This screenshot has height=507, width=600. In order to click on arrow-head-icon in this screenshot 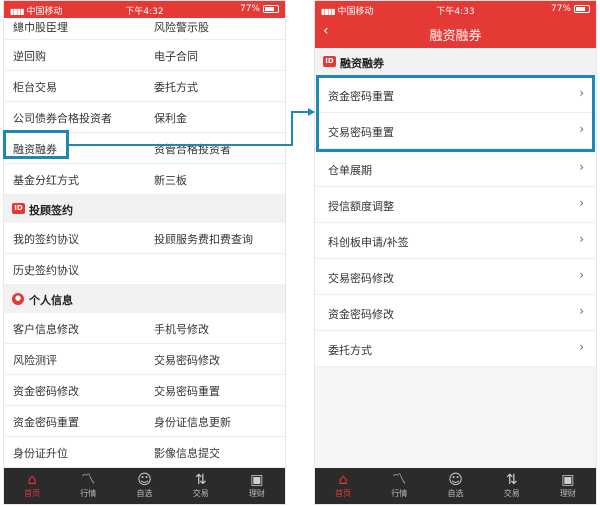, I will do `click(311, 112)`.